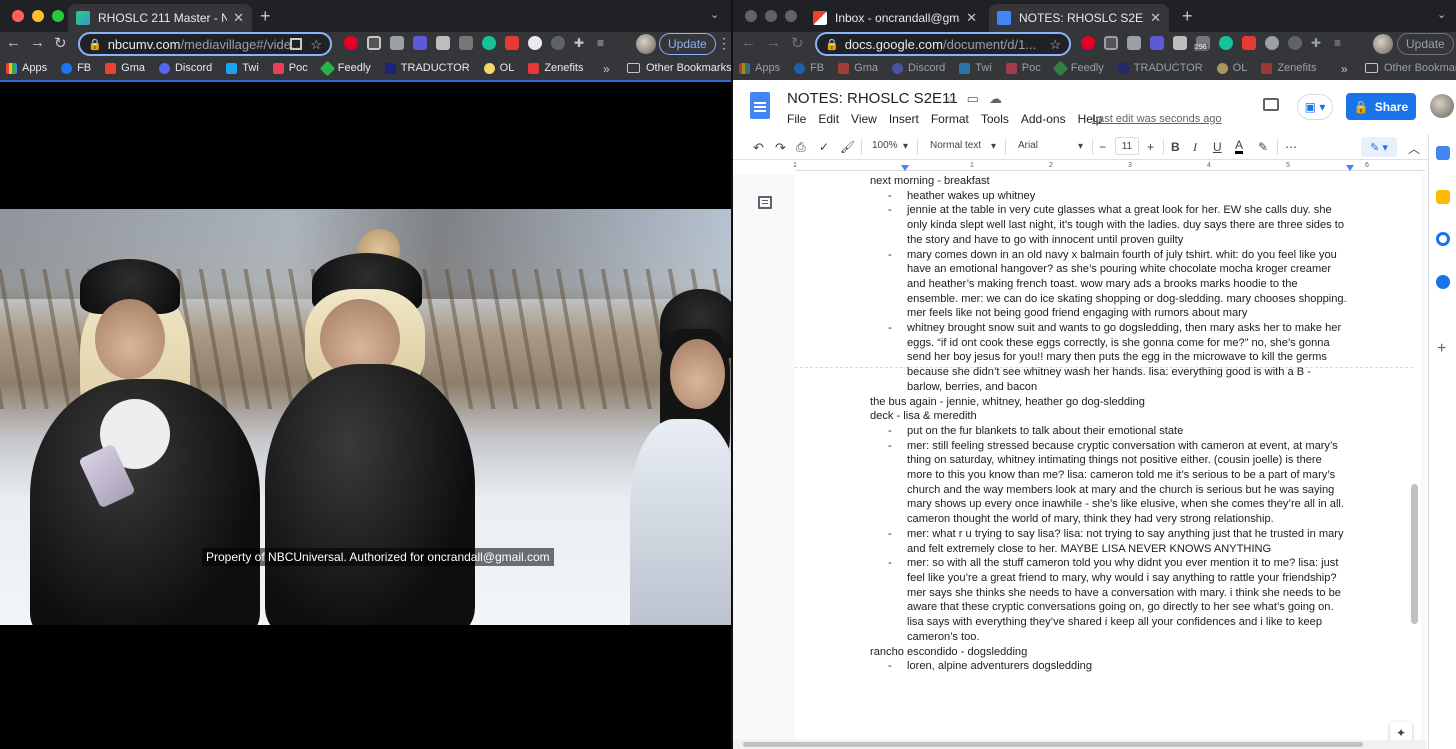 Image resolution: width=1456 pixels, height=749 pixels. I want to click on account-avatar, so click(1442, 106).